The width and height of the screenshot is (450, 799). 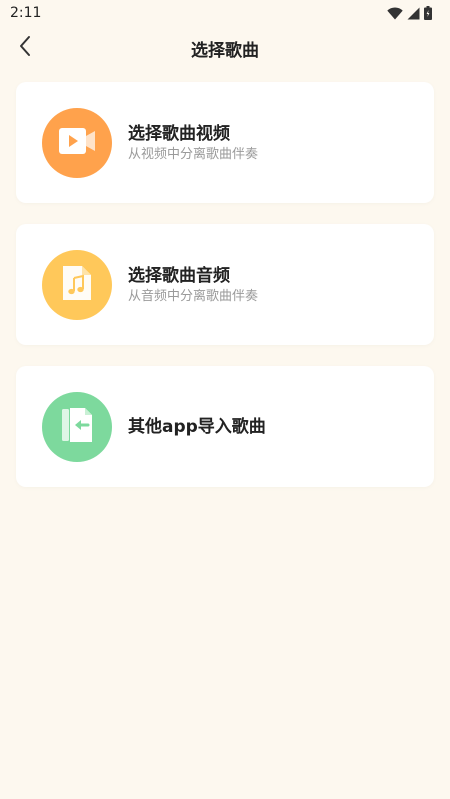 I want to click on header: 选择歌曲, so click(x=225, y=48).